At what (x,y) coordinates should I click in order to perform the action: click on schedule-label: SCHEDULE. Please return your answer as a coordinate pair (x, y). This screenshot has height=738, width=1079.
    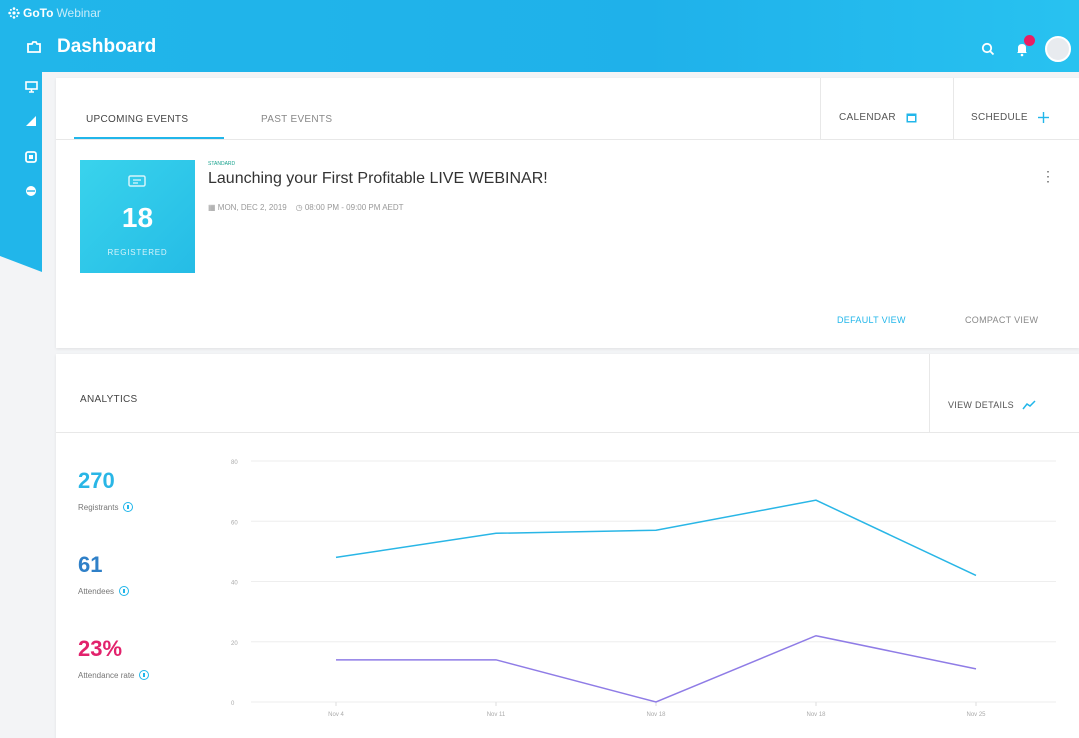
    Looking at the image, I should click on (999, 117).